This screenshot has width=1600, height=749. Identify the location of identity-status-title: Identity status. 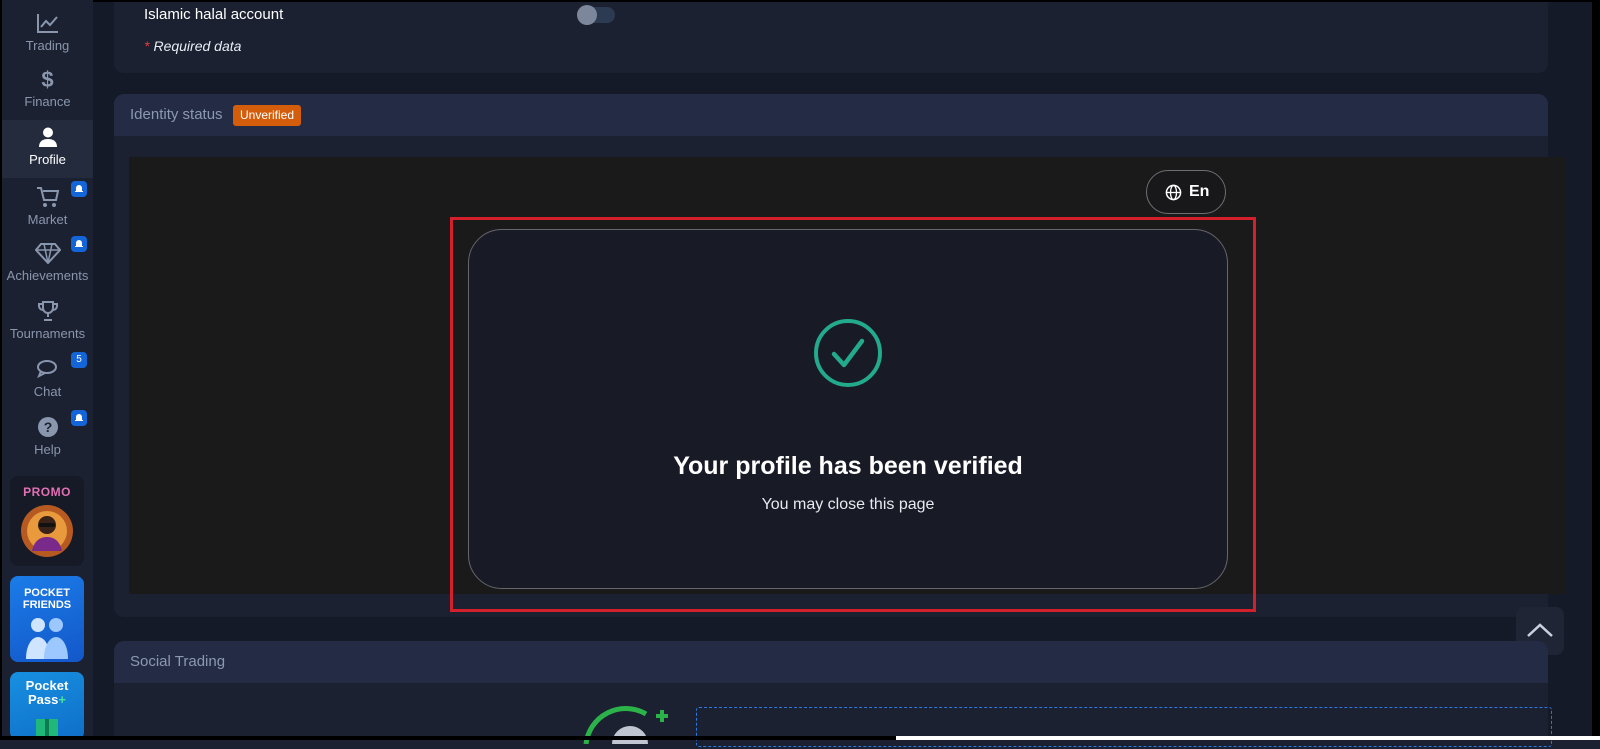
(176, 114).